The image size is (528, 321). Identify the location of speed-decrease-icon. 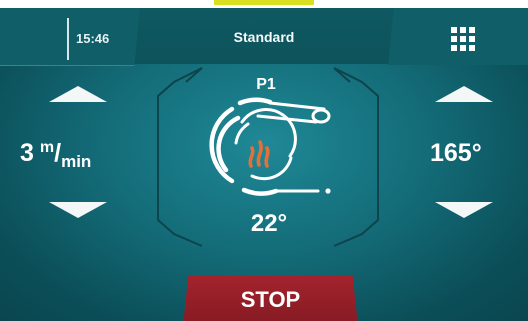
(78, 210).